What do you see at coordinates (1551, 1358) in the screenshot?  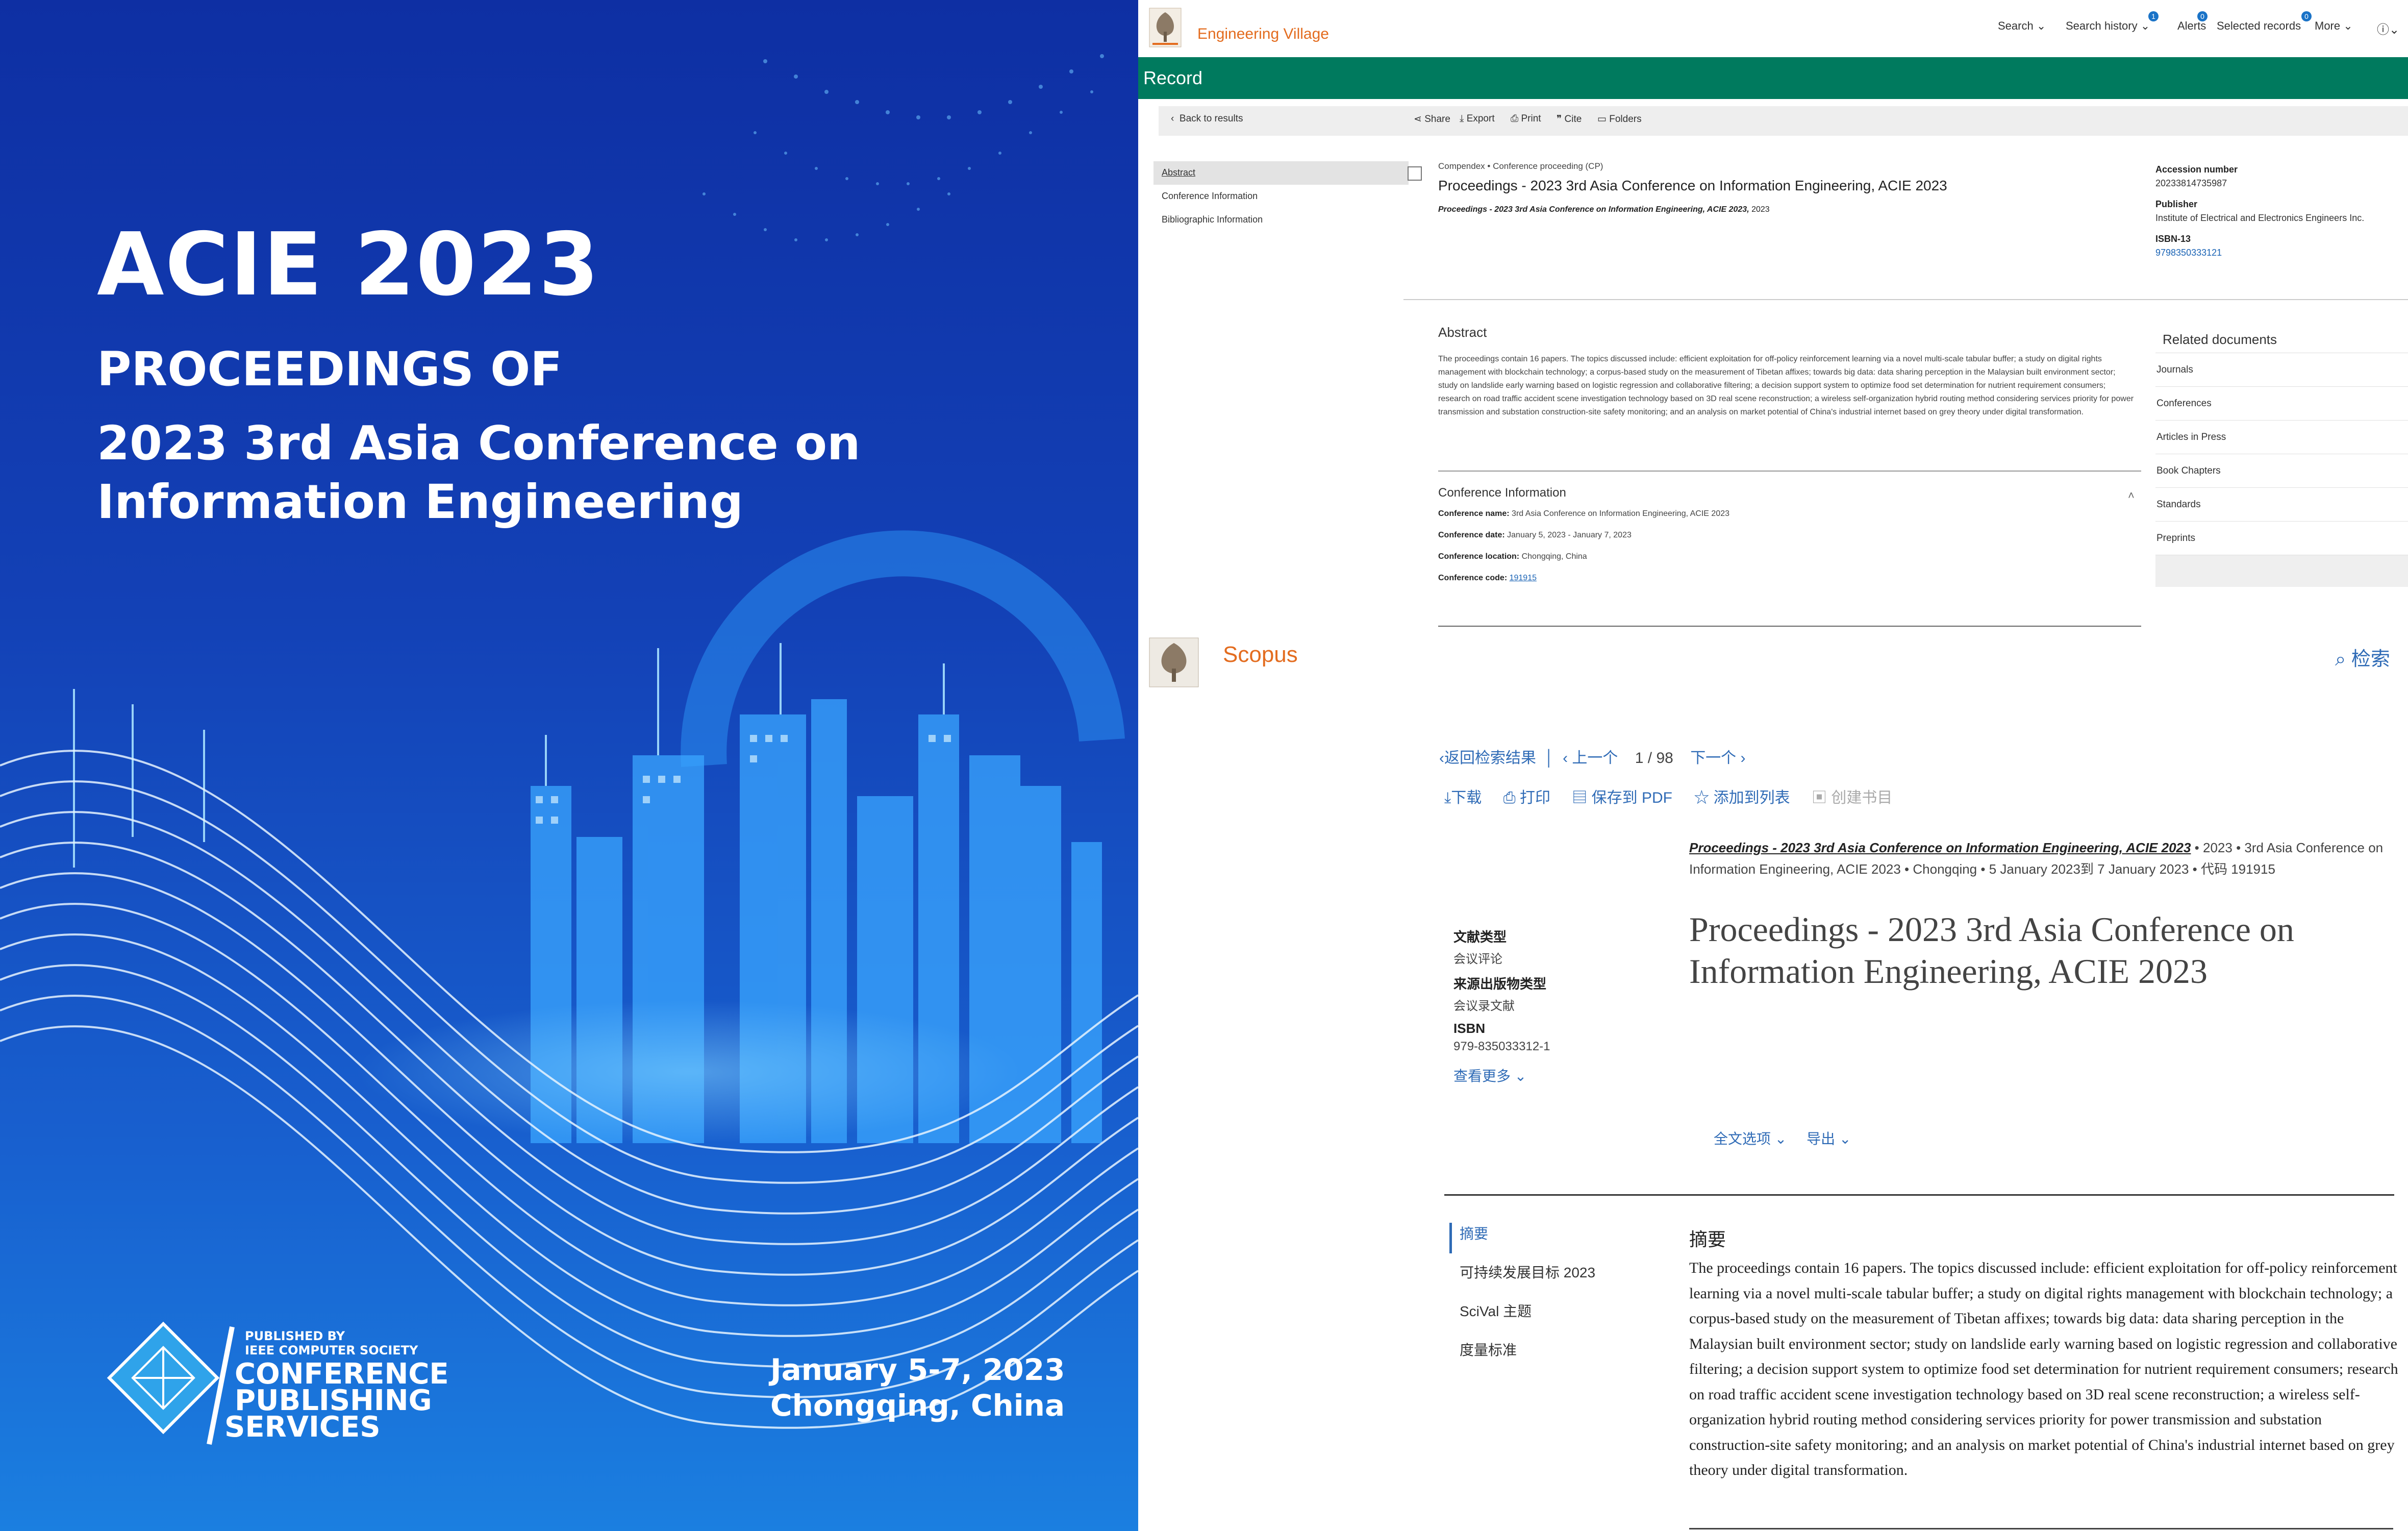 I see `tab-metrics: 度量标准` at bounding box center [1551, 1358].